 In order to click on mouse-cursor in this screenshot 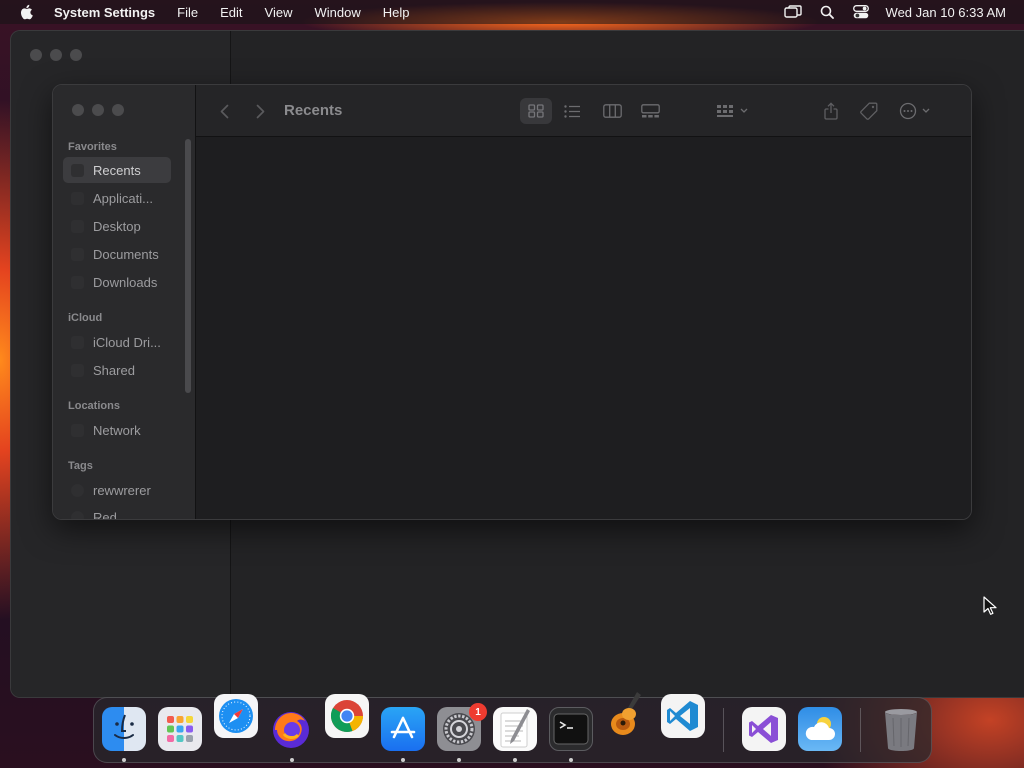, I will do `click(990, 608)`.